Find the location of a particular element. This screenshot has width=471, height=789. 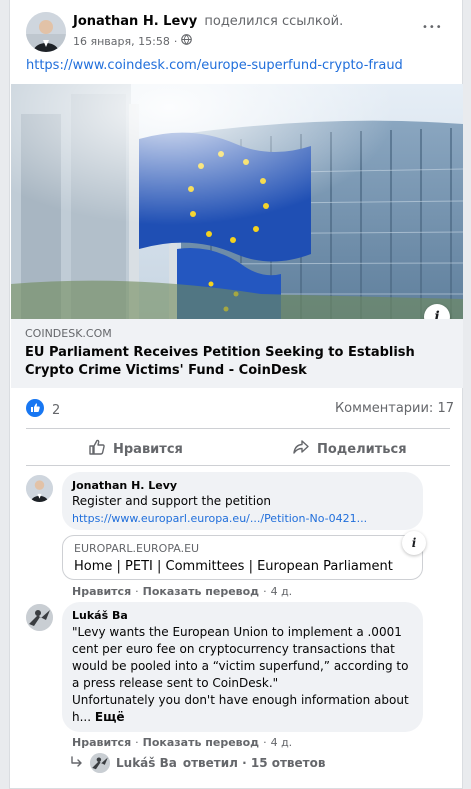

post-header-line: Jonathan H. Levy поделился ссылкой. is located at coordinates (208, 21).